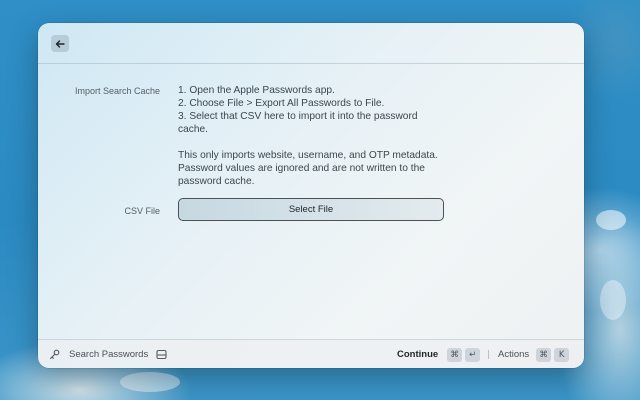 The width and height of the screenshot is (640, 400). Describe the element at coordinates (161, 354) in the screenshot. I see `inbox-icon` at that location.